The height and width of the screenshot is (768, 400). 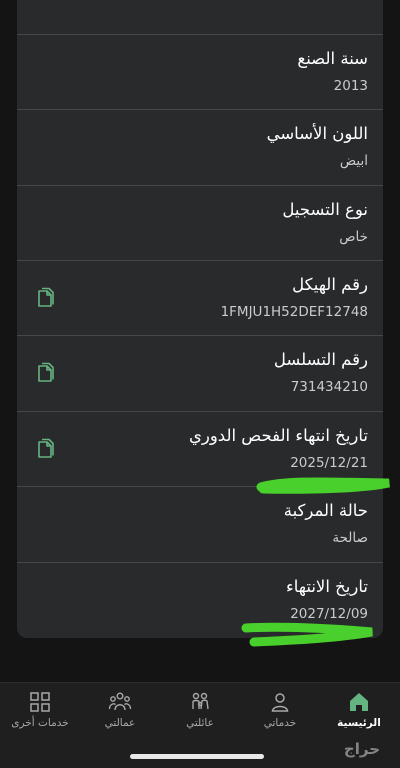 I want to click on detail-value: خاص, so click(x=353, y=237).